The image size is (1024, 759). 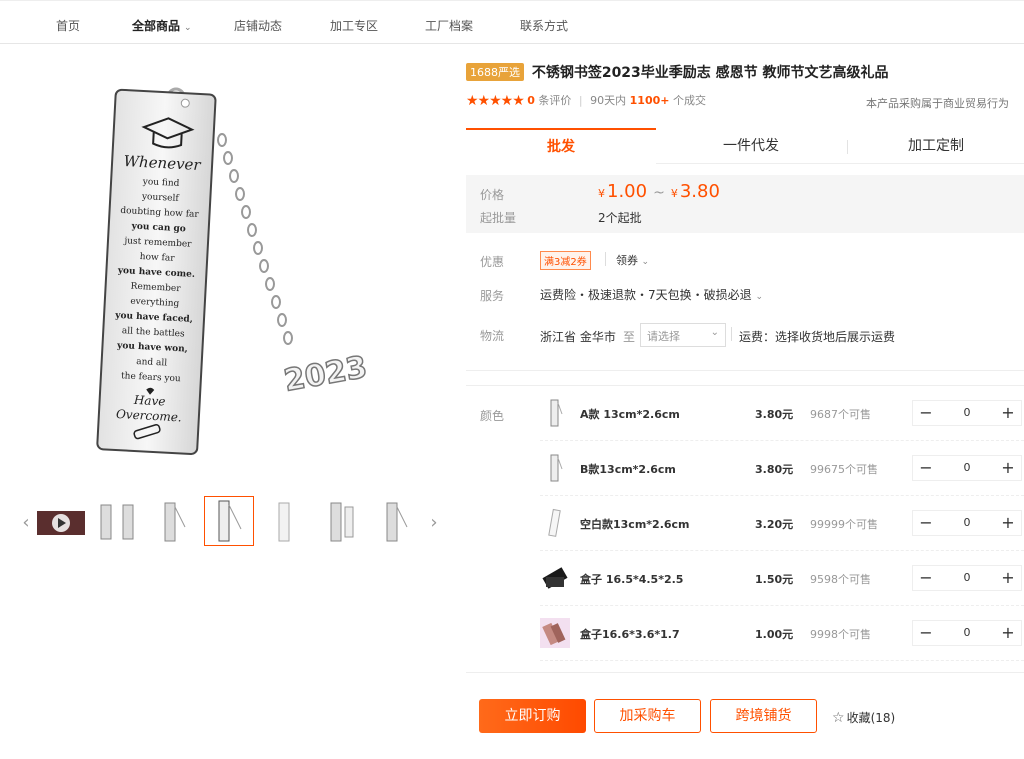 What do you see at coordinates (630, 634) in the screenshot?
I see `sku-name: 盒子16.6*3.6*1.7` at bounding box center [630, 634].